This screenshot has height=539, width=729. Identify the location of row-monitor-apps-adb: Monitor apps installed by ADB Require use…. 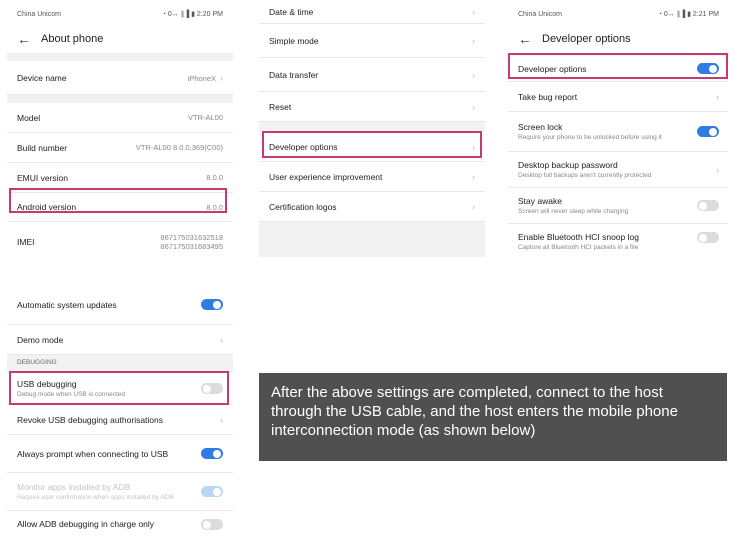
(120, 492).